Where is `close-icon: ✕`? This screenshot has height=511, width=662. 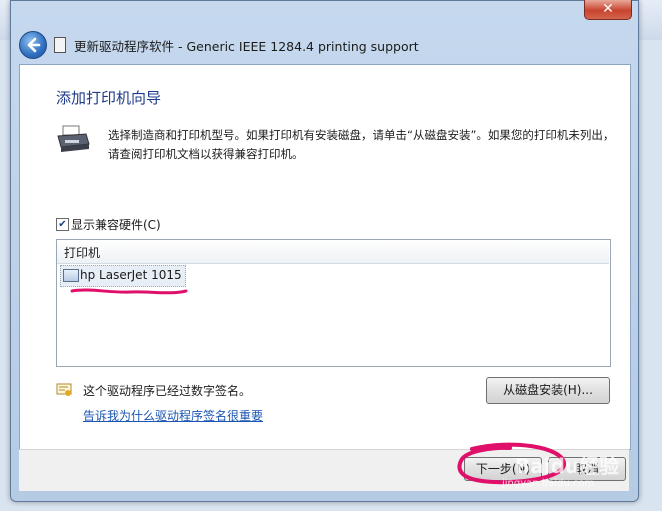 close-icon: ✕ is located at coordinates (608, 9).